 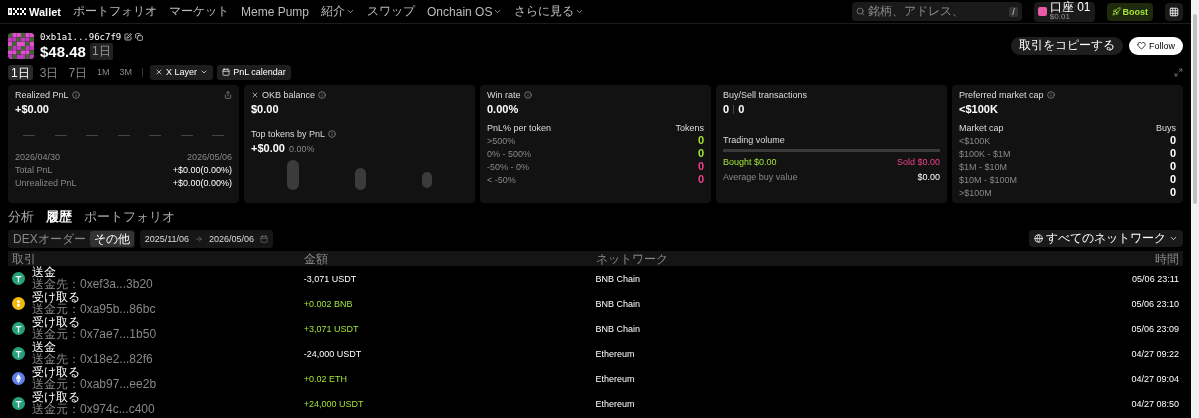 I want to click on account-icon, so click(x=1042, y=11).